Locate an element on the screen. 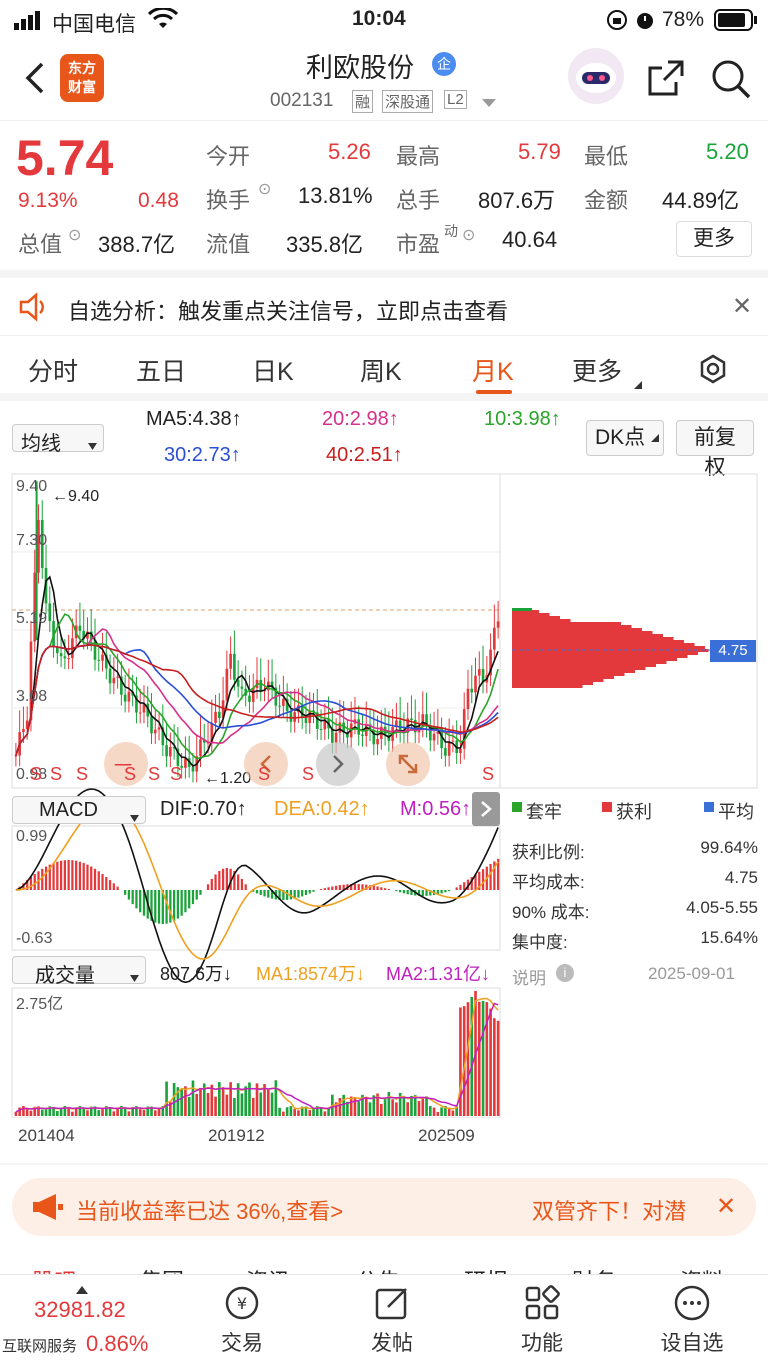 The width and height of the screenshot is (768, 1366). market-cap: 388.7亿 is located at coordinates (137, 244).